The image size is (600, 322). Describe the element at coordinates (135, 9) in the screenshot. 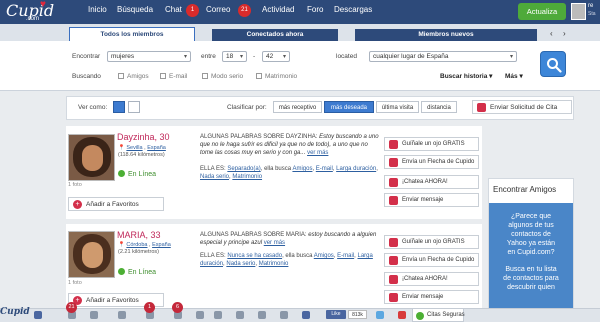

I see `nav-busqueda: Búsqueda` at that location.